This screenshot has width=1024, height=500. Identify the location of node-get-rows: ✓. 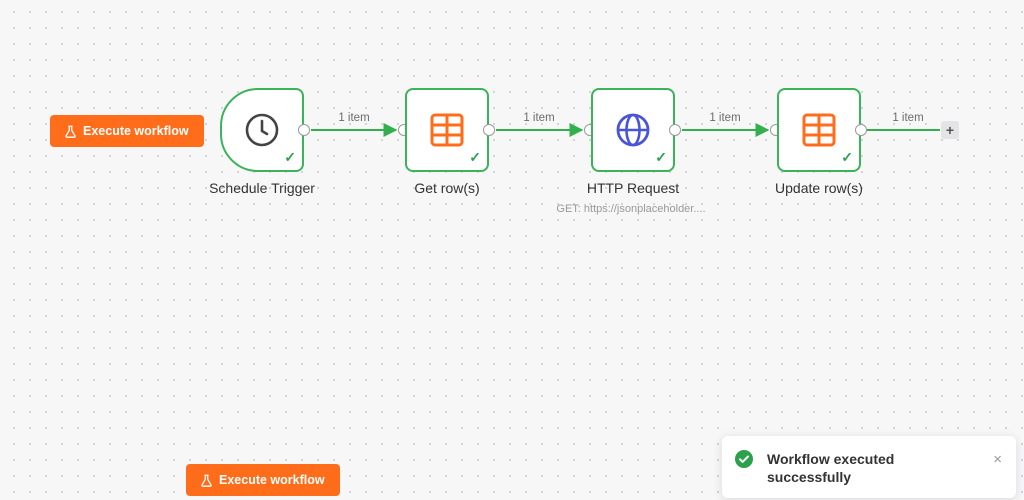
(447, 130).